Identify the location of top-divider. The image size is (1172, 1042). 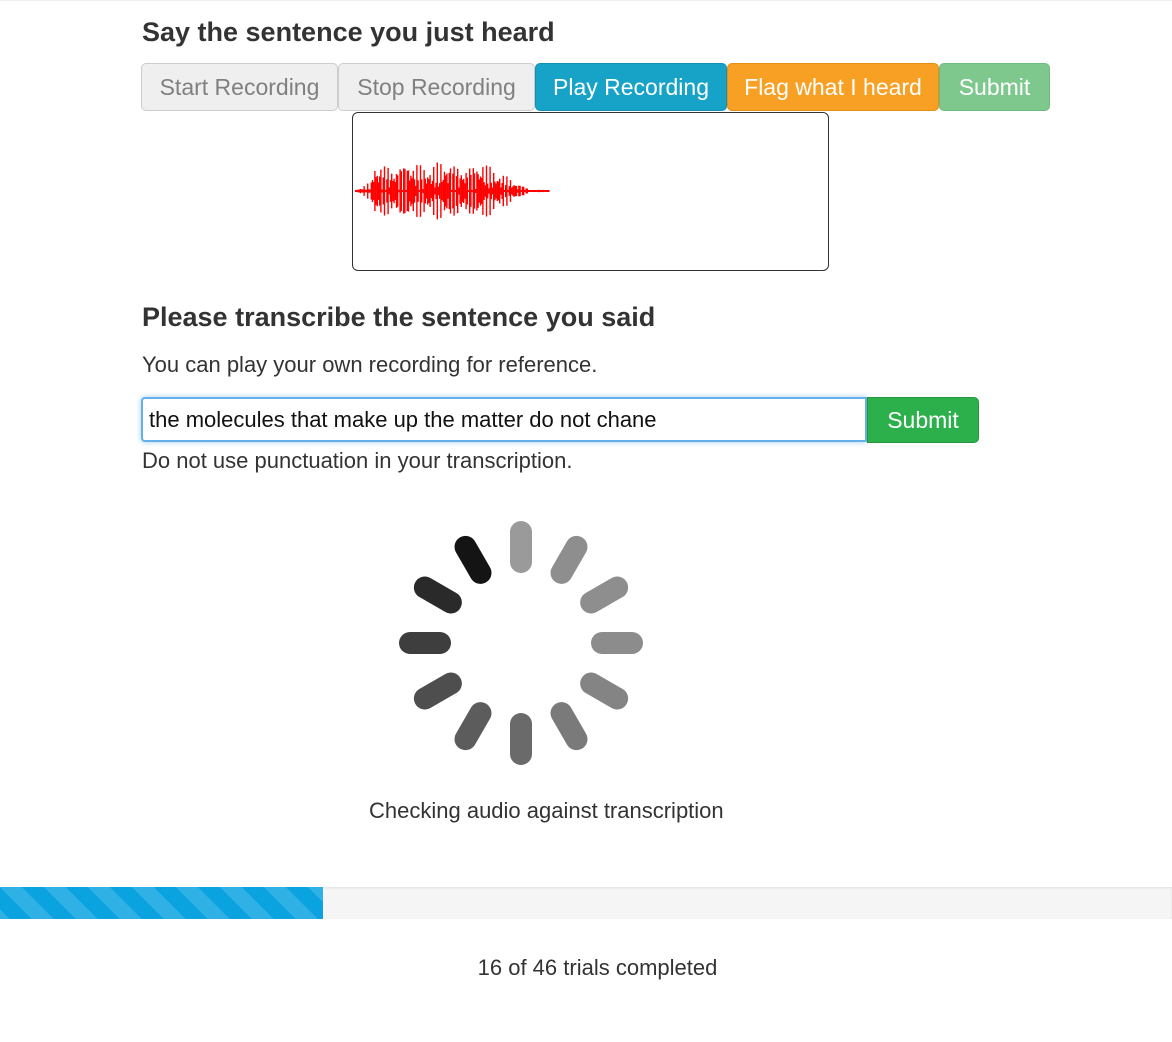
(586, 0).